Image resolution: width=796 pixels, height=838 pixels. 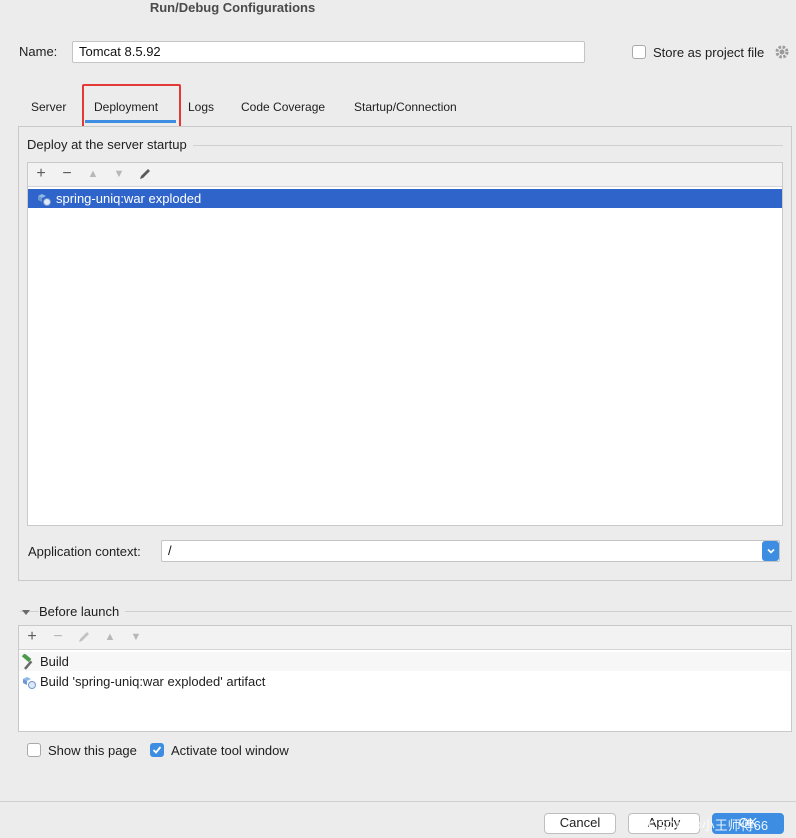 I want to click on gear-icon, so click(x=782, y=52).